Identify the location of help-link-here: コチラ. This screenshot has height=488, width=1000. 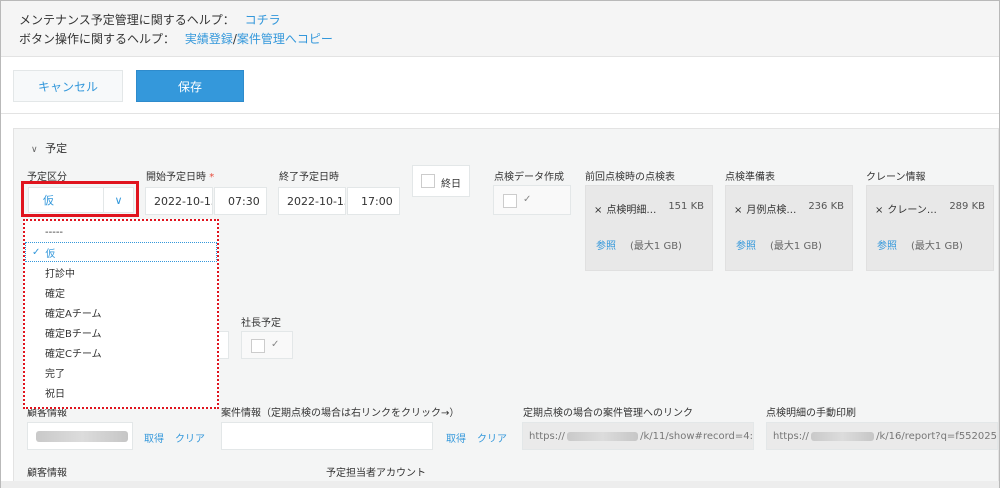
(263, 20).